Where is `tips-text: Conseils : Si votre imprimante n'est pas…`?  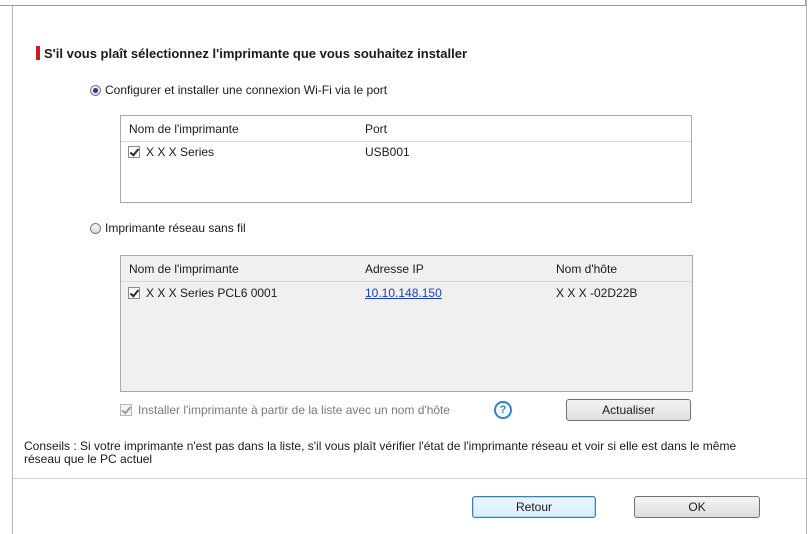 tips-text: Conseils : Si votre imprimante n'est pas… is located at coordinates (380, 452).